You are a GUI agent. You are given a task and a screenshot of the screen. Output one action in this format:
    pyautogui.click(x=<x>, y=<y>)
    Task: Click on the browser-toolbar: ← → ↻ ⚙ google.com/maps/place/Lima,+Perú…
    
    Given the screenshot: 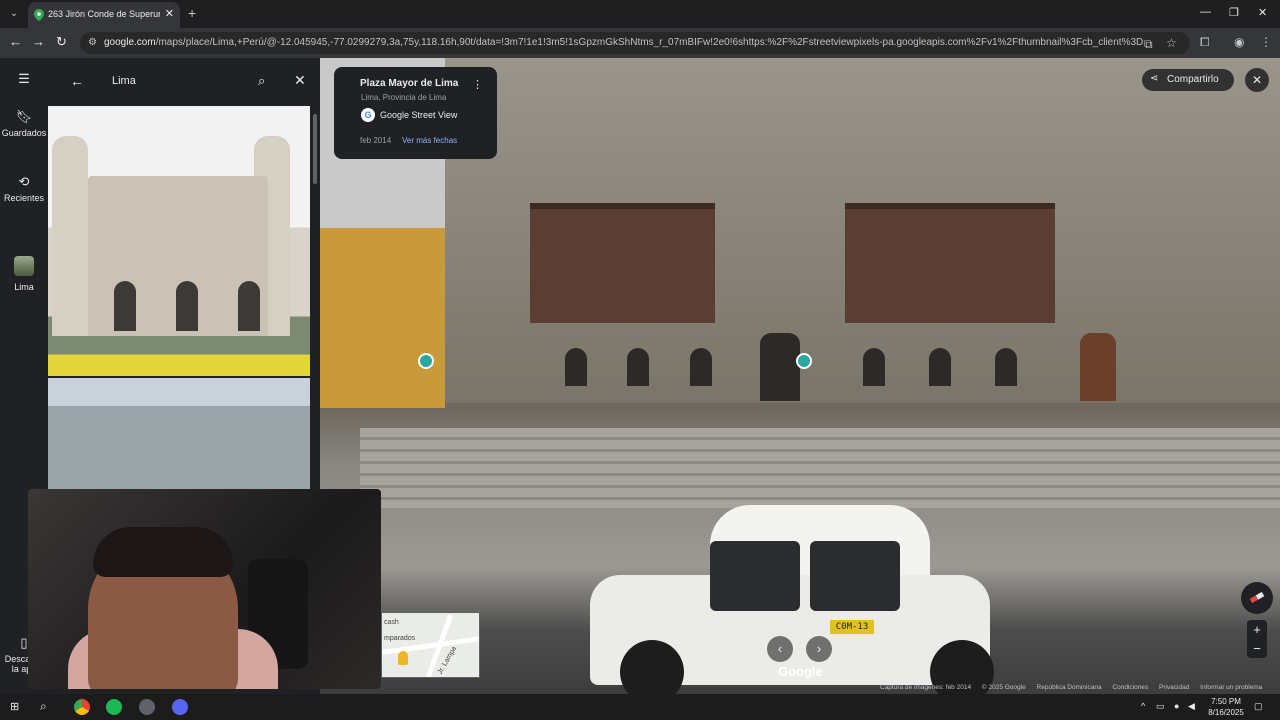 What is the action you would take?
    pyautogui.click(x=640, y=43)
    